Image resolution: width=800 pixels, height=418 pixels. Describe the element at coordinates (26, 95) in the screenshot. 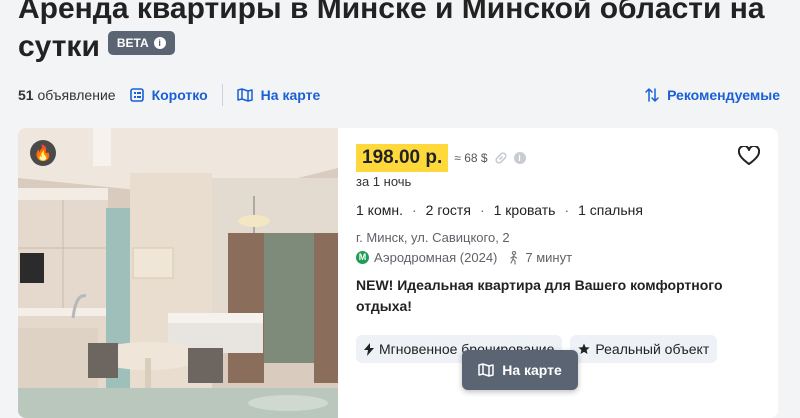

I see `results-count-number: 51` at that location.